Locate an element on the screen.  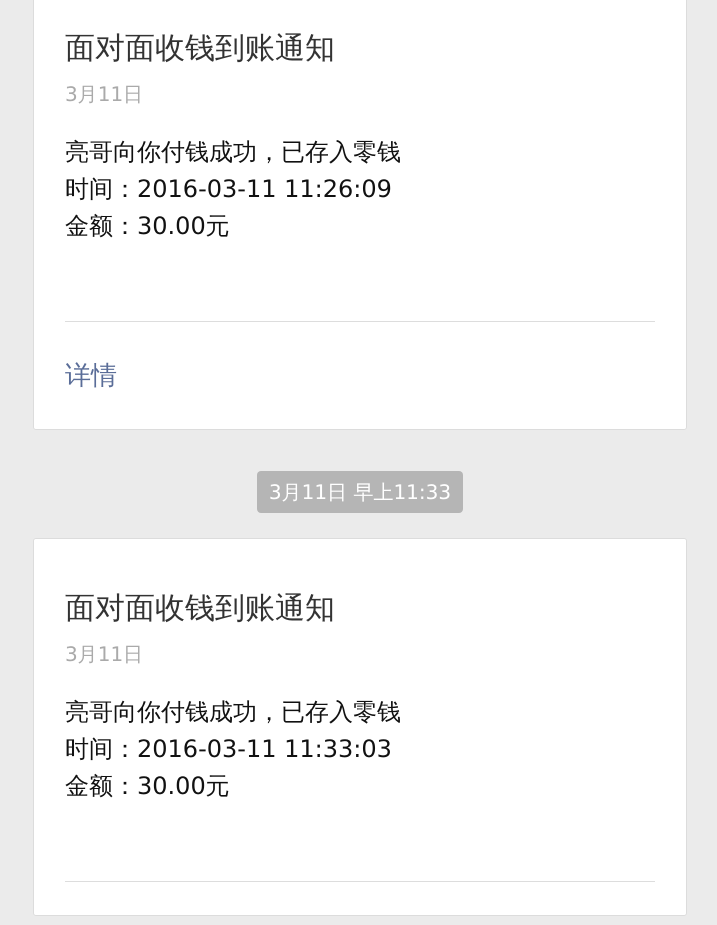
timestamp-label: 3月11日 早上11:33 is located at coordinates (360, 492).